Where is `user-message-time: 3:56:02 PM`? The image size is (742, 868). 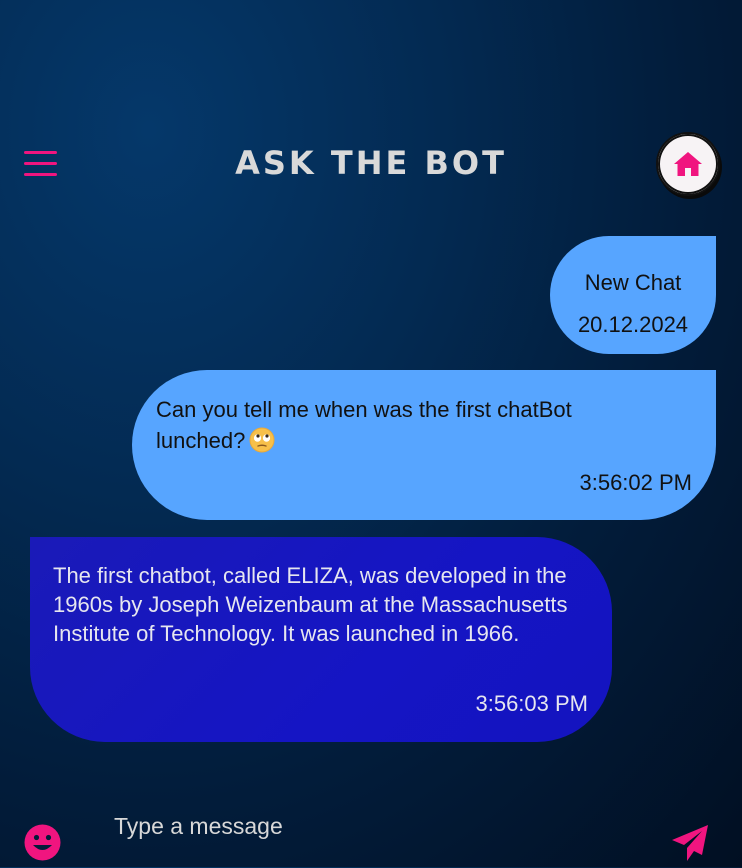
user-message-time: 3:56:02 PM is located at coordinates (635, 482).